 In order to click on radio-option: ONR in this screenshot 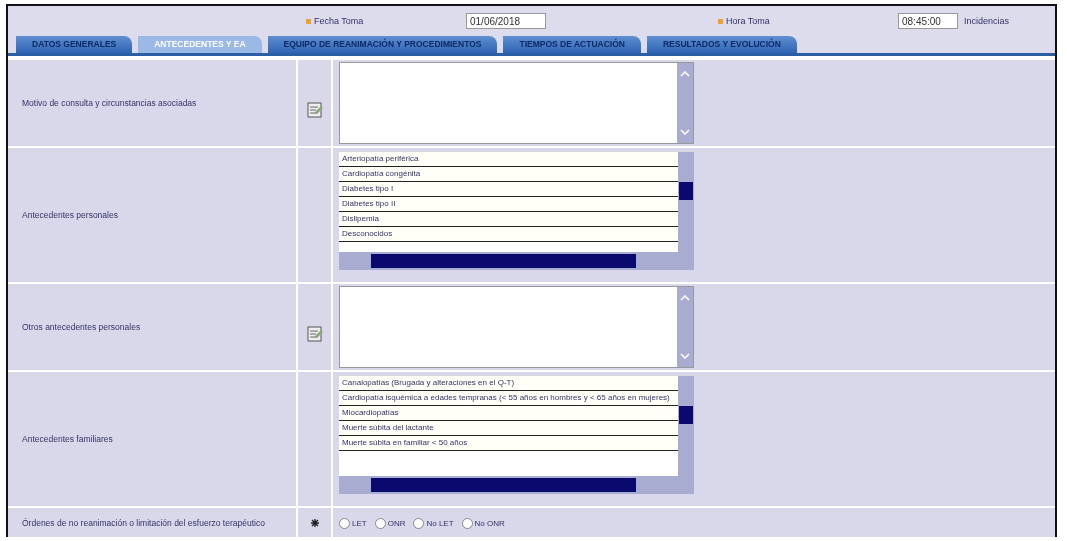, I will do `click(390, 523)`.